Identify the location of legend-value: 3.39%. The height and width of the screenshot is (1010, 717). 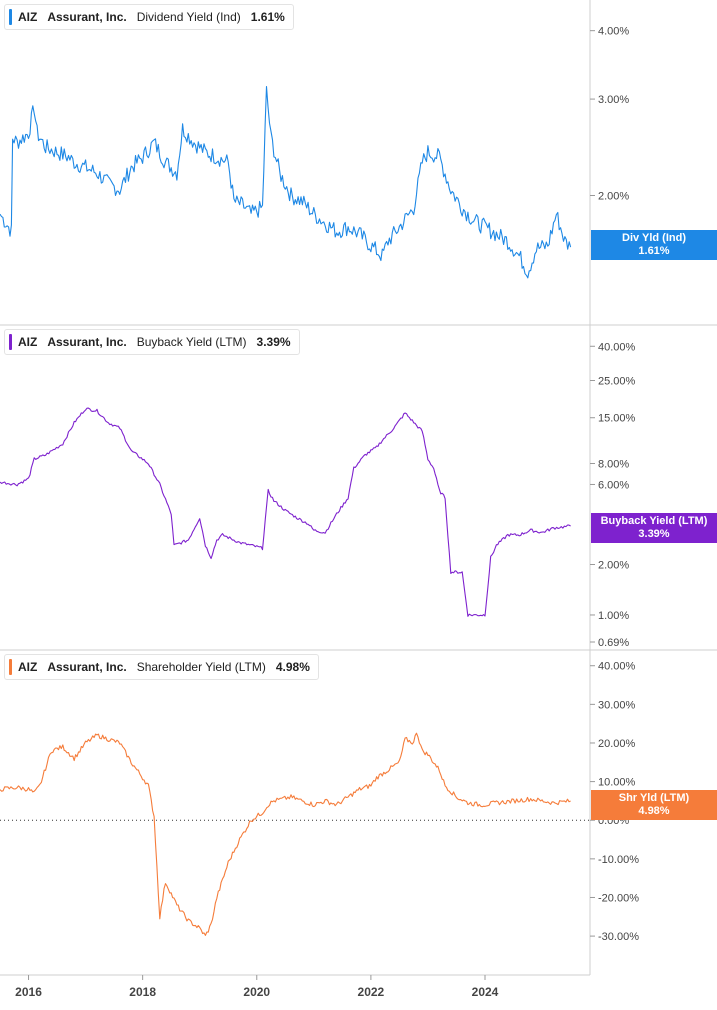
(273, 342).